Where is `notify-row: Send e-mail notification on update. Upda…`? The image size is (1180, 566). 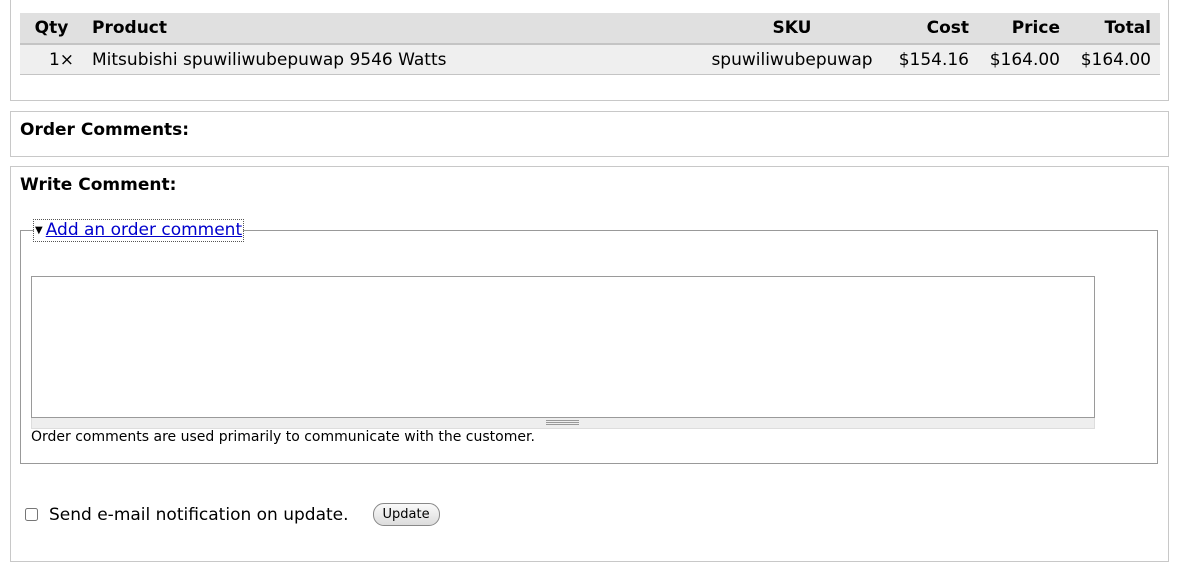 notify-row: Send e-mail notification on update. Upda… is located at coordinates (232, 514).